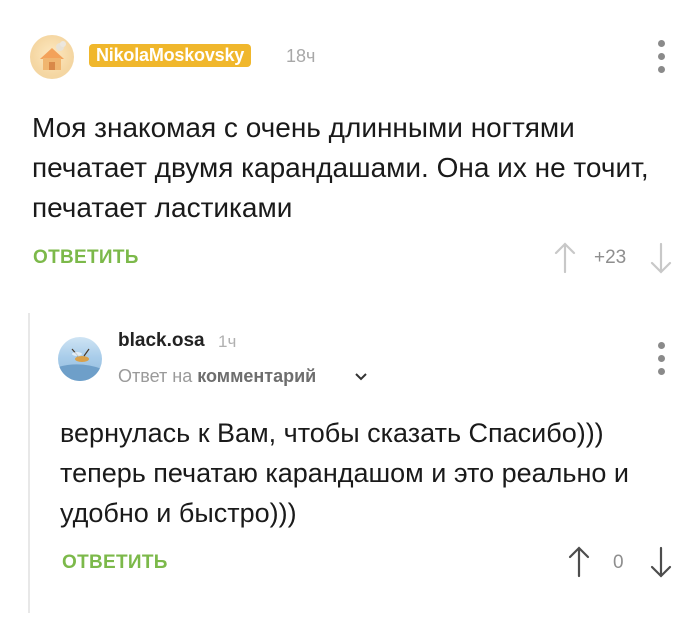 The image size is (700, 618). What do you see at coordinates (161, 341) in the screenshot?
I see `author-name: black.osa` at bounding box center [161, 341].